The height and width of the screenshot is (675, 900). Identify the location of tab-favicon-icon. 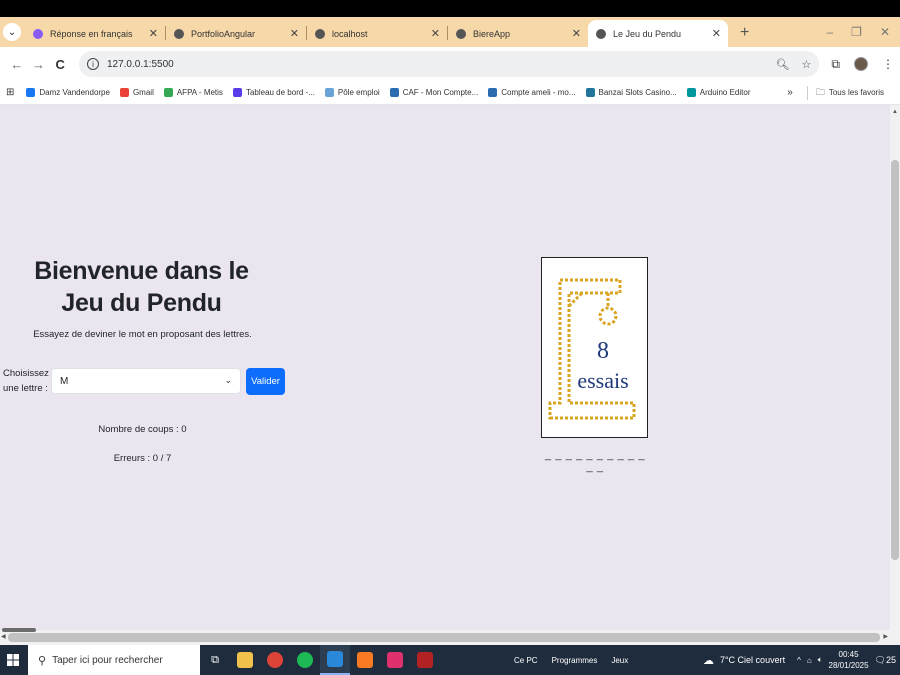
(601, 33).